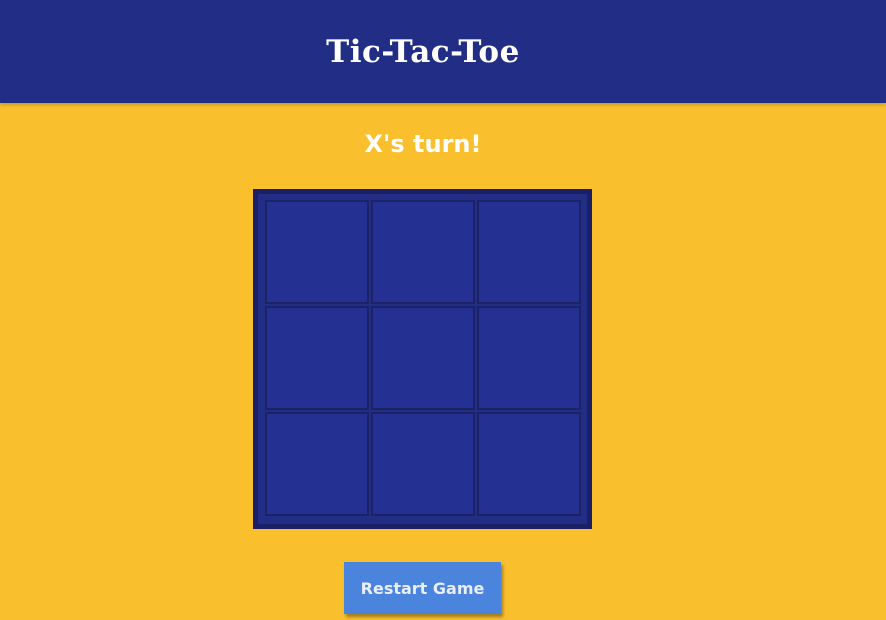 The width and height of the screenshot is (886, 620). What do you see at coordinates (423, 51) in the screenshot?
I see `page-title: Tic-Tac-Toe` at bounding box center [423, 51].